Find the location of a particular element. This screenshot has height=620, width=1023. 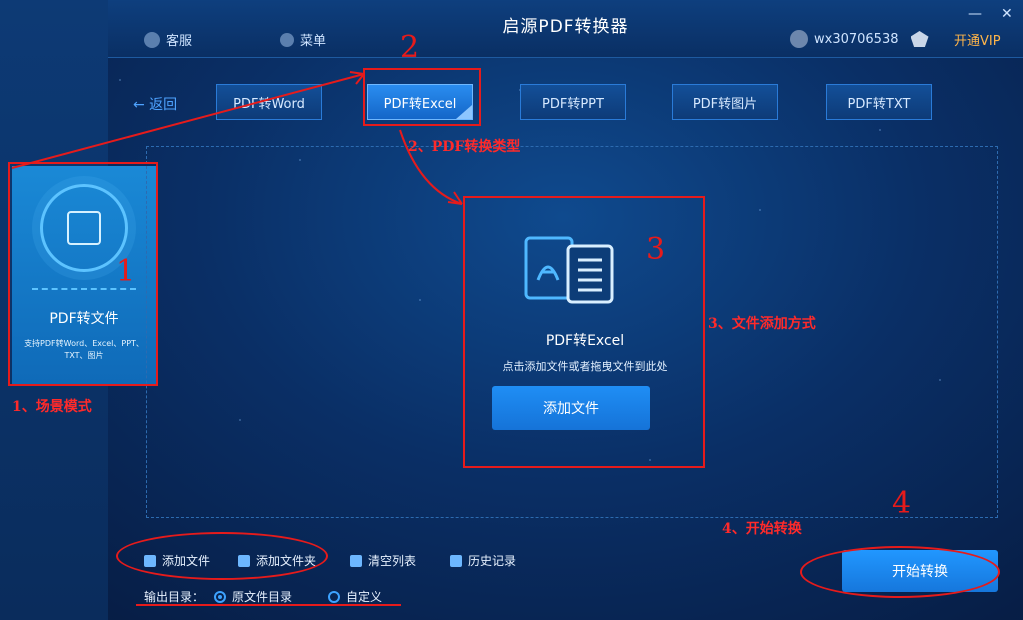

annotation-number-4: 4 is located at coordinates (902, 503).